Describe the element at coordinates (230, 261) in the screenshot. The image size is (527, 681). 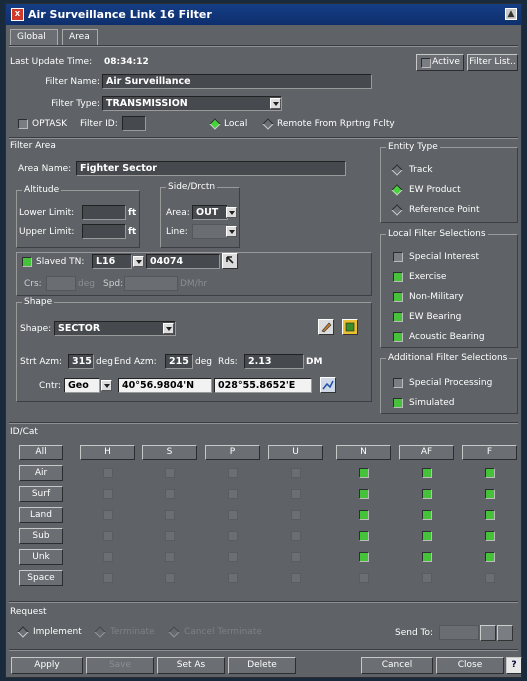
I see `hook-track-icon` at that location.